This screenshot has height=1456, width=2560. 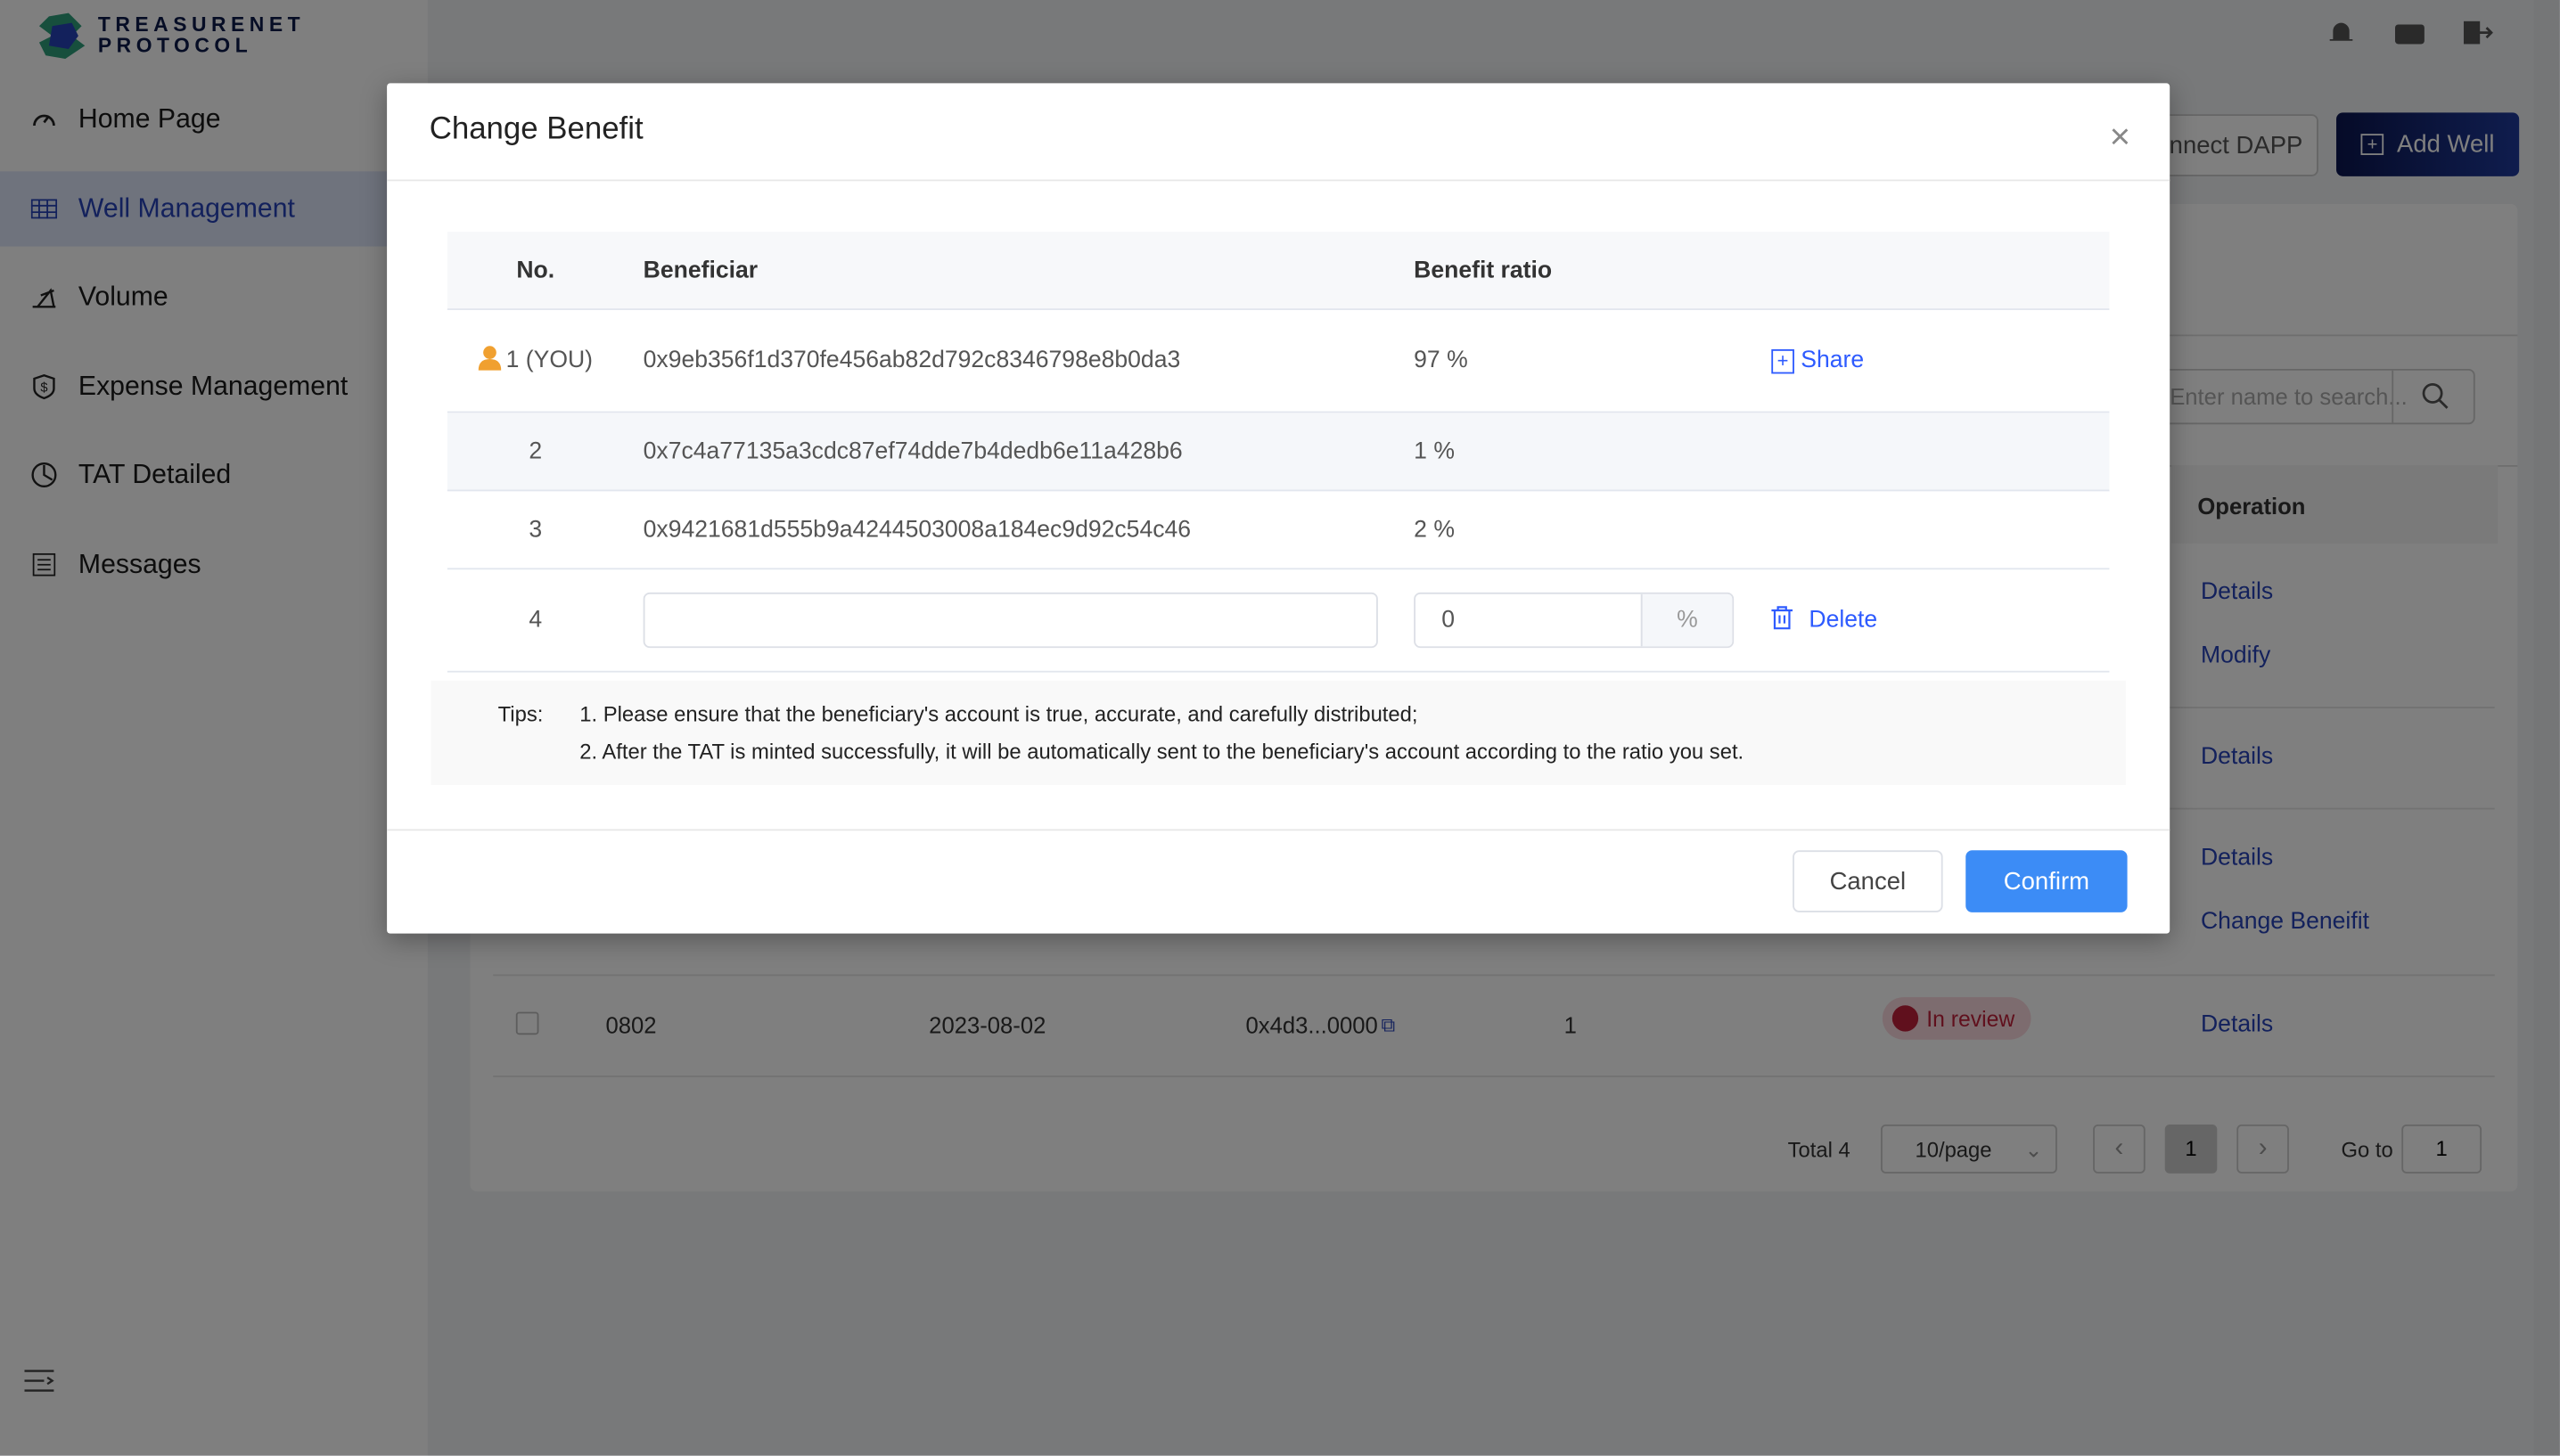 I want to click on share-button: + Share, so click(x=1817, y=361).